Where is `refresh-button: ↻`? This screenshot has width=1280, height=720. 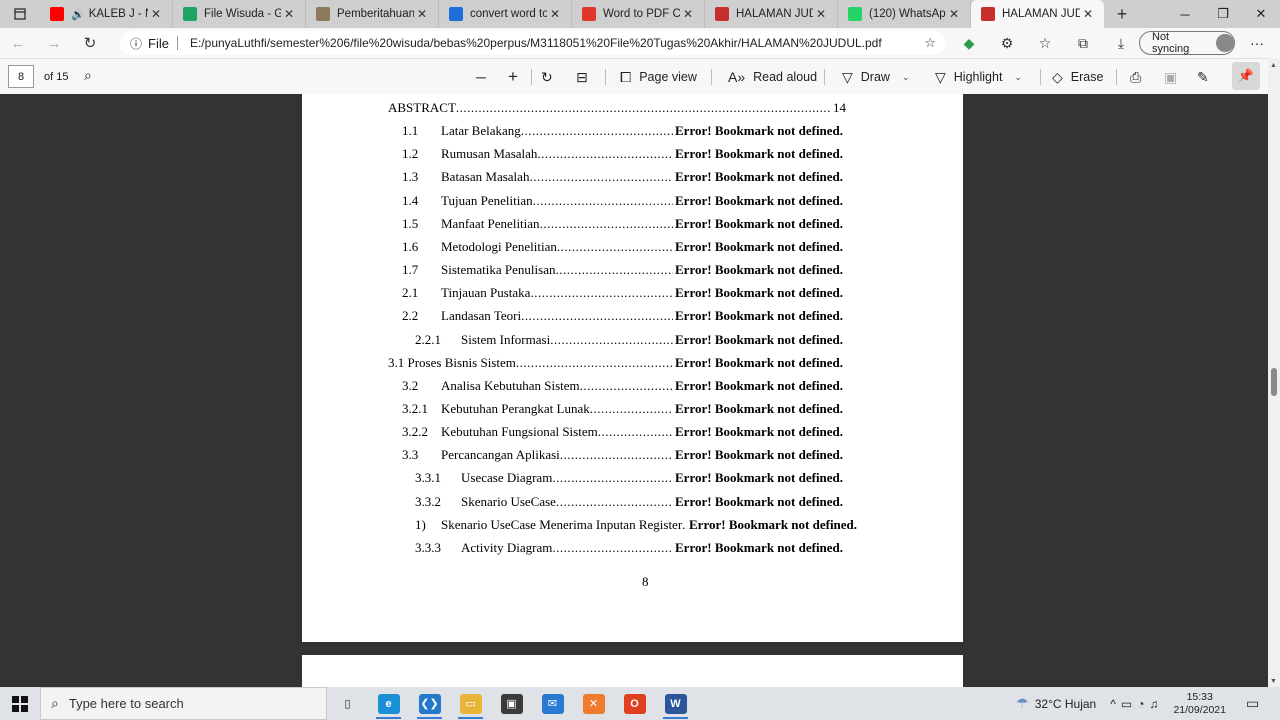 refresh-button: ↻ is located at coordinates (90, 43).